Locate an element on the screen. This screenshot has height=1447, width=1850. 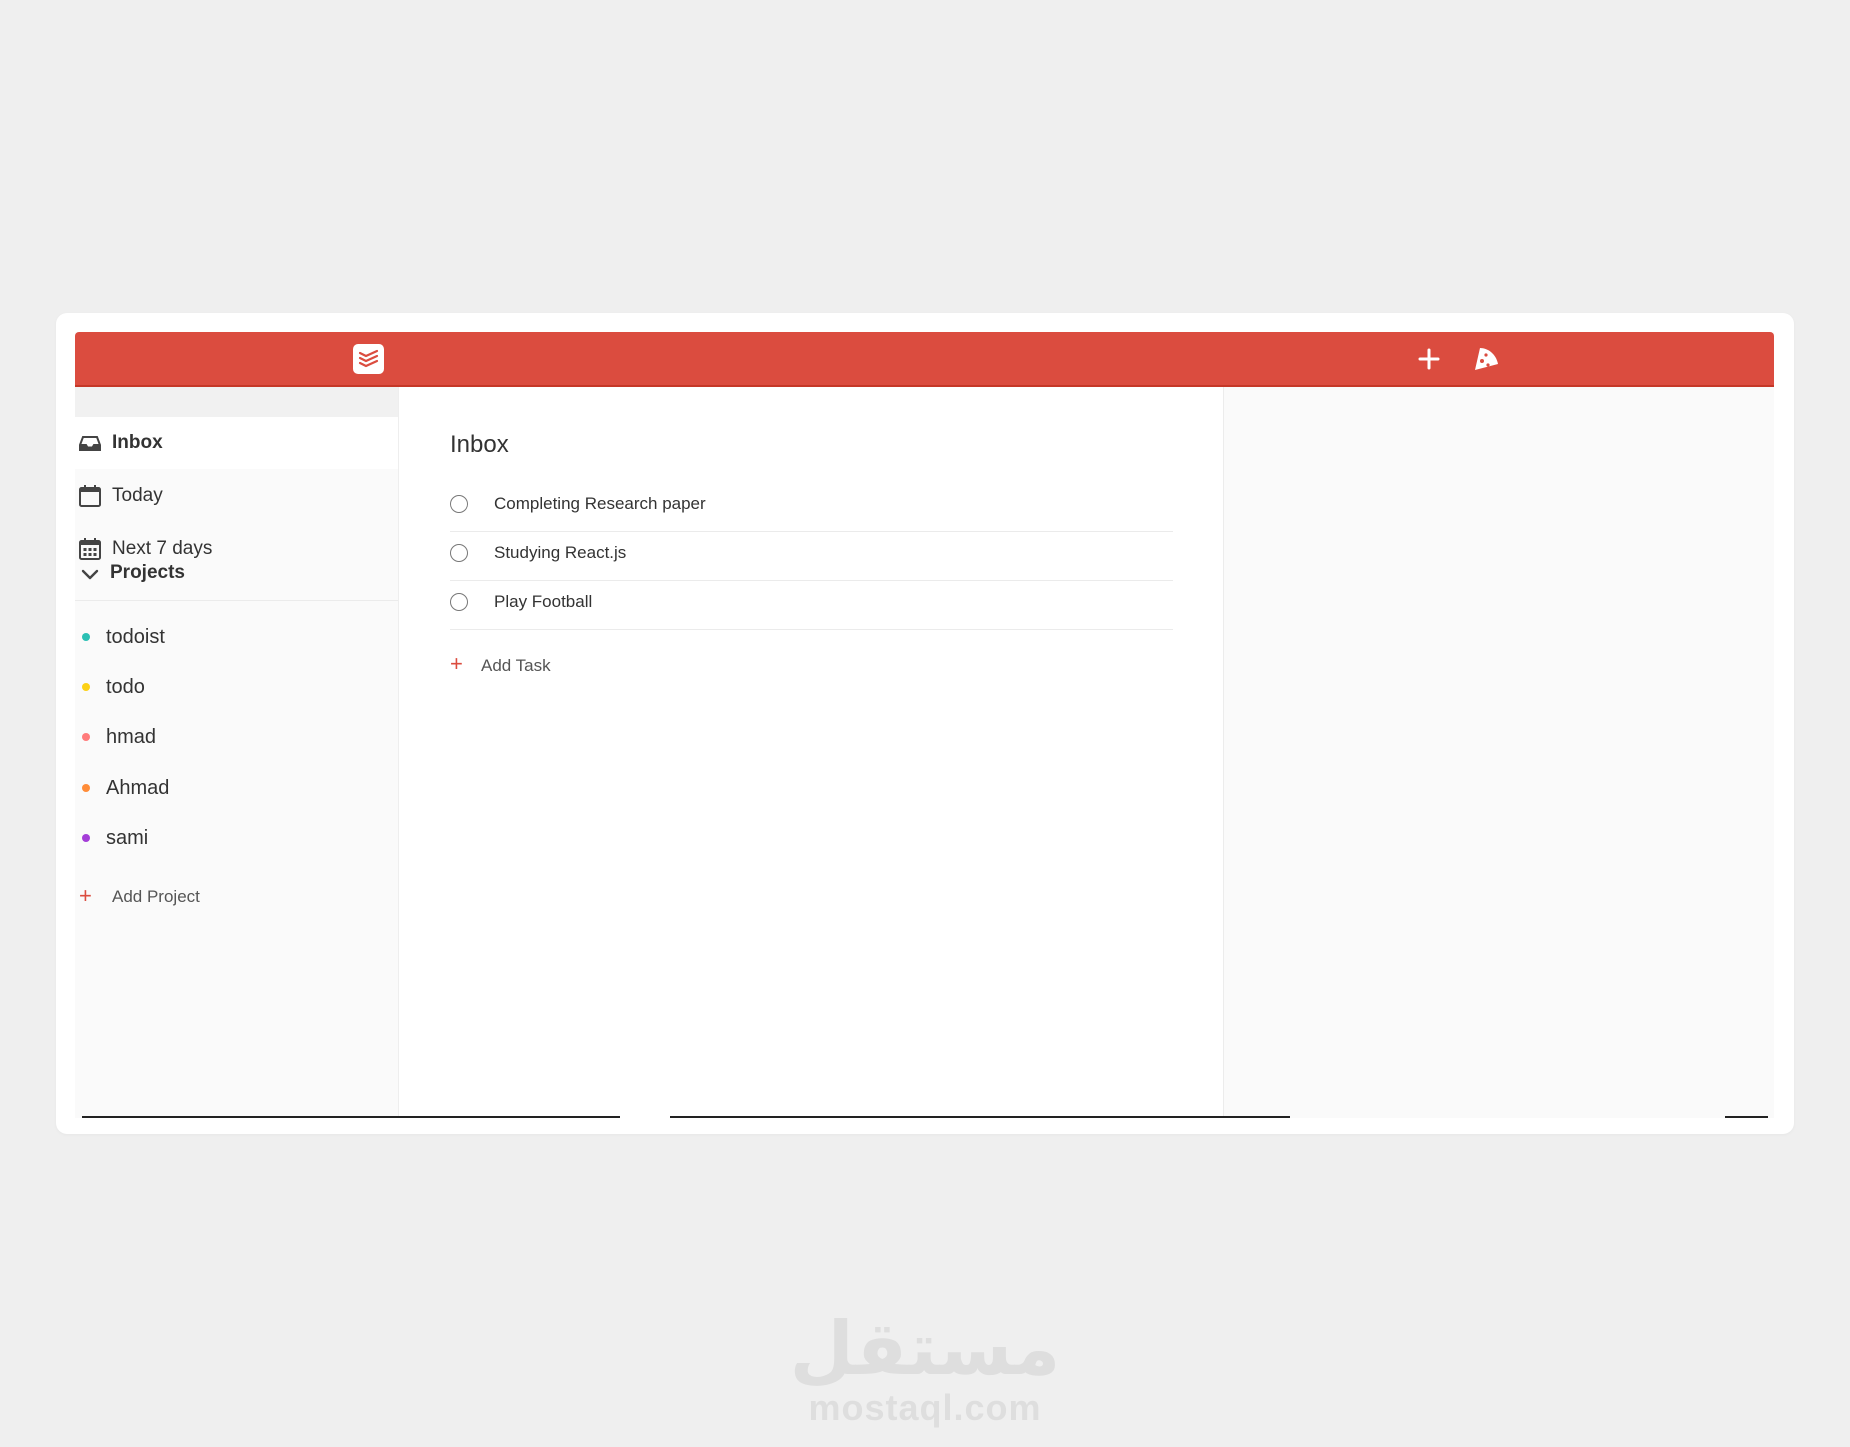
add-task-label: Add Task is located at coordinates (516, 665).